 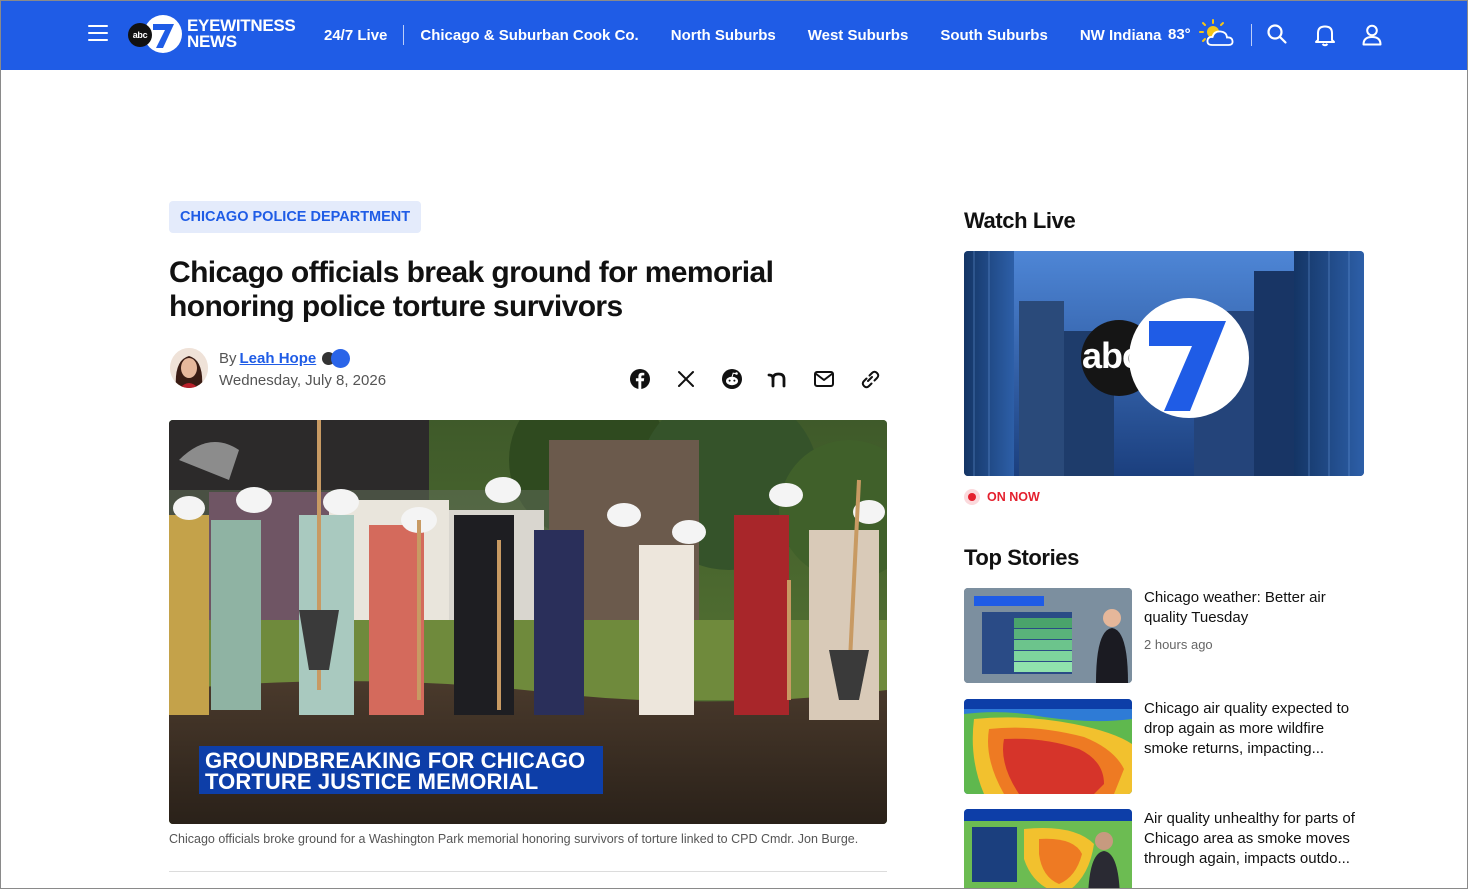 What do you see at coordinates (395, 760) in the screenshot?
I see `lower-third-line-1: GROUNDBREAKING FOR CHICAGO` at bounding box center [395, 760].